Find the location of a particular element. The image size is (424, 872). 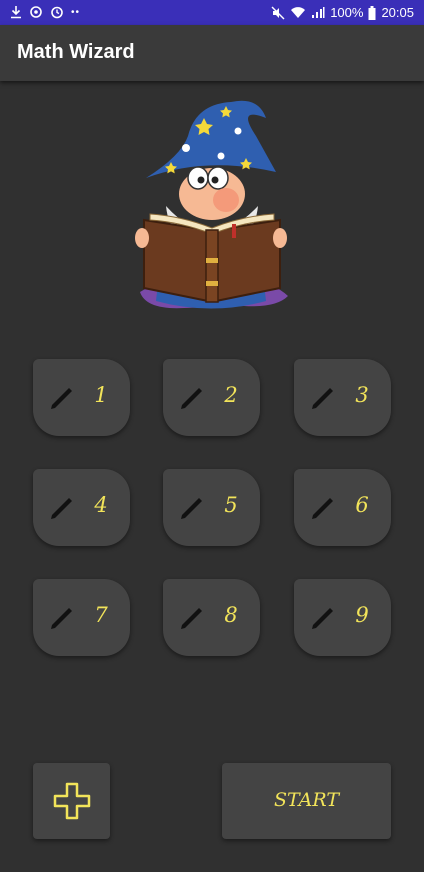

level-button-7: 7 is located at coordinates (81, 617).